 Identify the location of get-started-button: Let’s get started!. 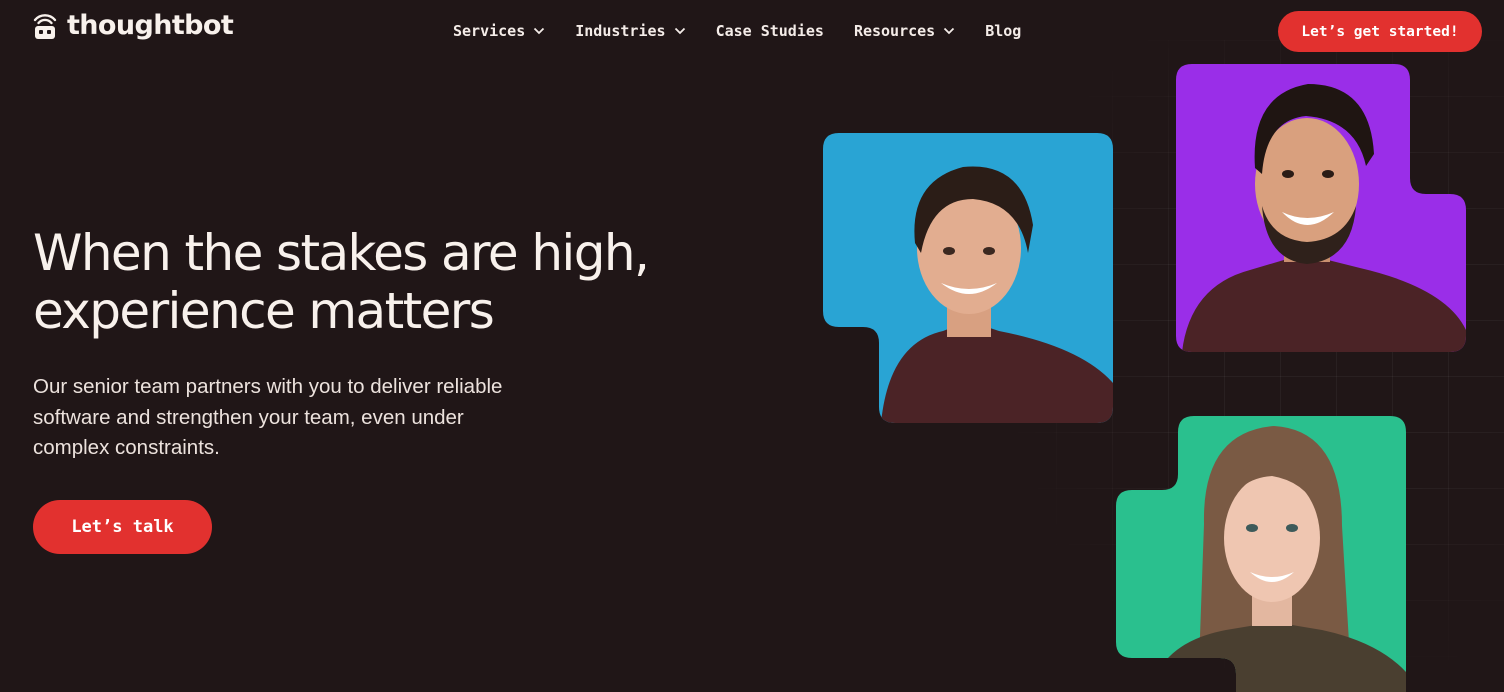
(1380, 31).